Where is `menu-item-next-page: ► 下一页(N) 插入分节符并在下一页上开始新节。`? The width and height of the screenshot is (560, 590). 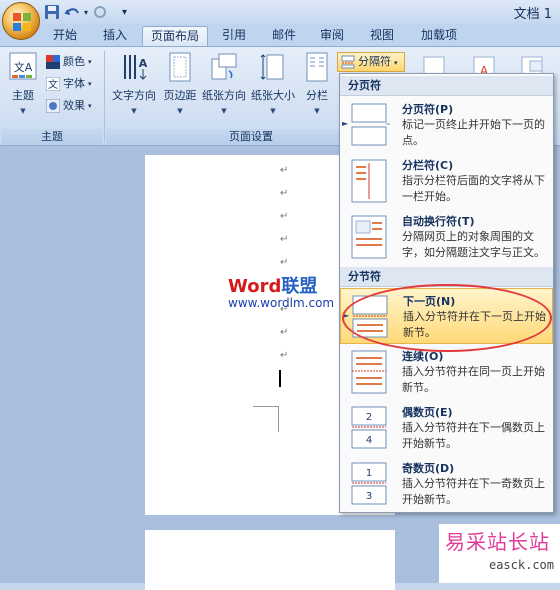 menu-item-next-page: ► 下一页(N) 插入分节符并在下一页上开始新节。 is located at coordinates (446, 316).